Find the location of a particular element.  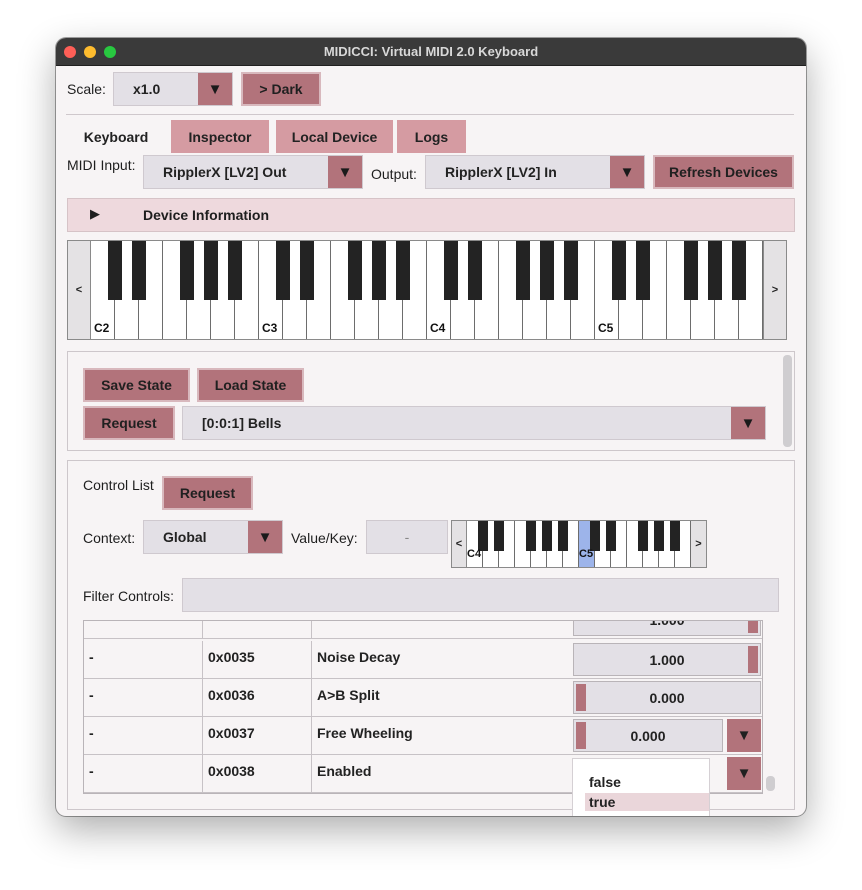

context-select: Global ▼ is located at coordinates (213, 537).